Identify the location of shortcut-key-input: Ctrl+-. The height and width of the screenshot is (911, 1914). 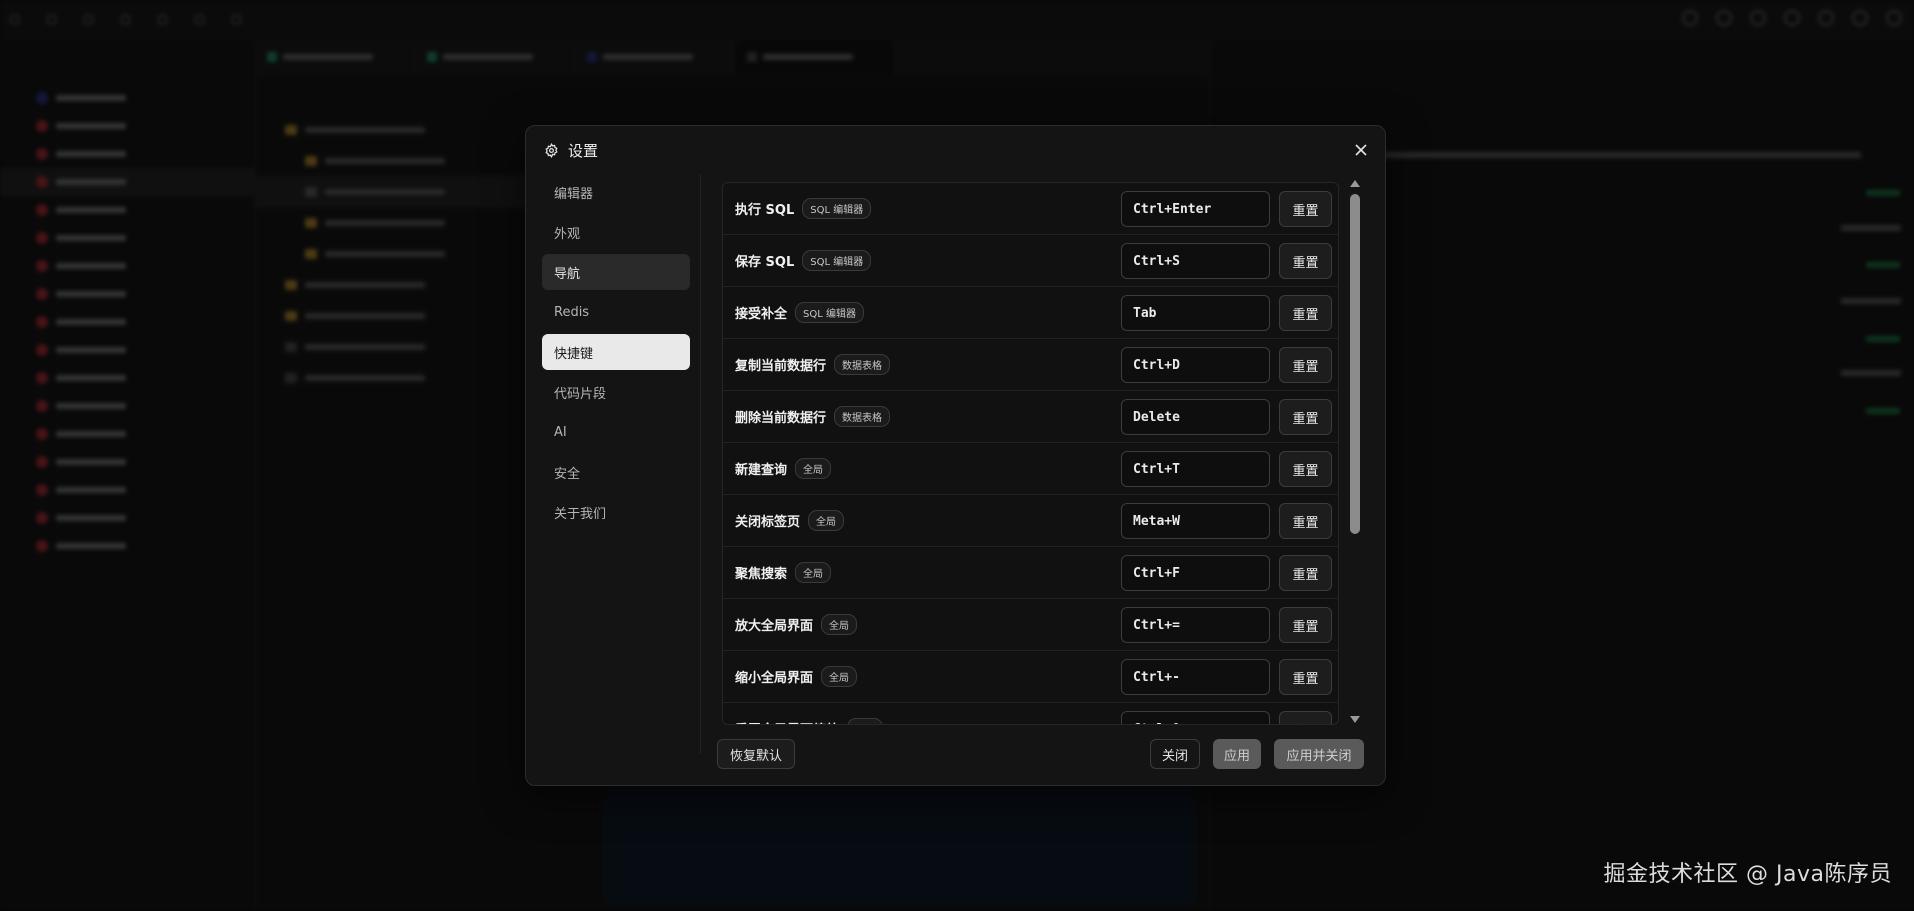
(1195, 677).